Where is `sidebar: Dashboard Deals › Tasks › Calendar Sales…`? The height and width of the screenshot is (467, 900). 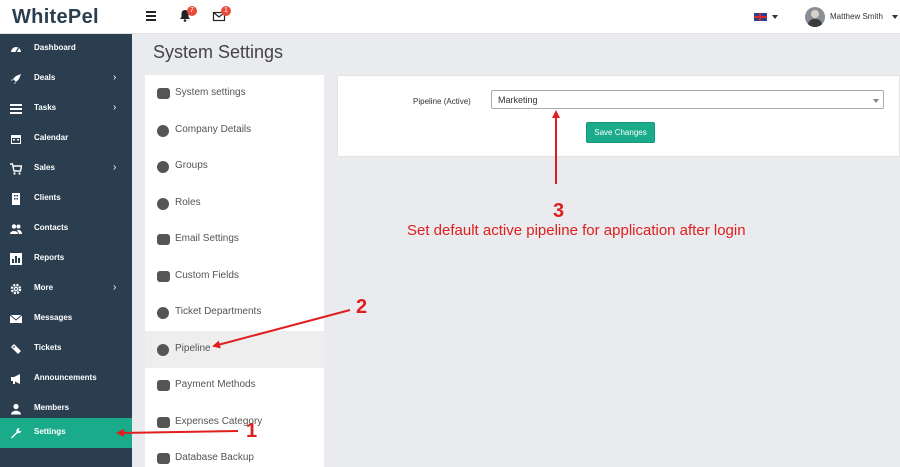
sidebar: Dashboard Deals › Tasks › Calendar Sales… is located at coordinates (66, 250).